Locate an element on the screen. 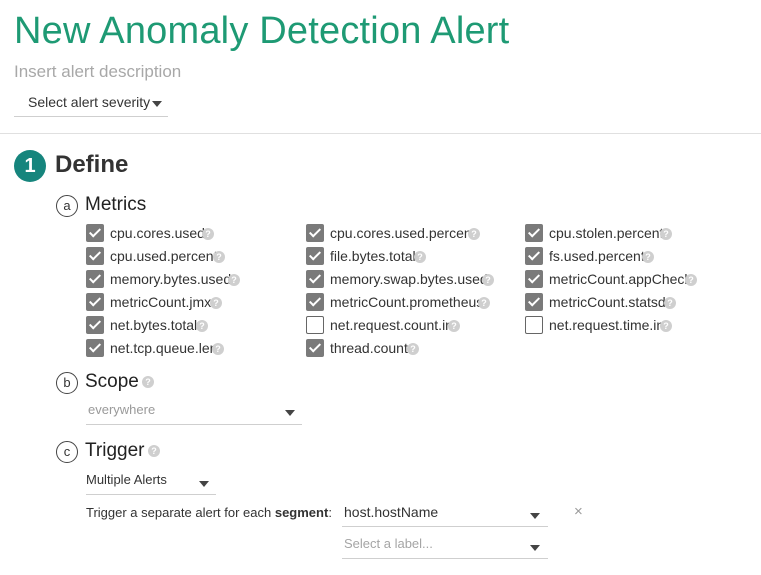 The image size is (761, 575). step-title: Define is located at coordinates (92, 164).